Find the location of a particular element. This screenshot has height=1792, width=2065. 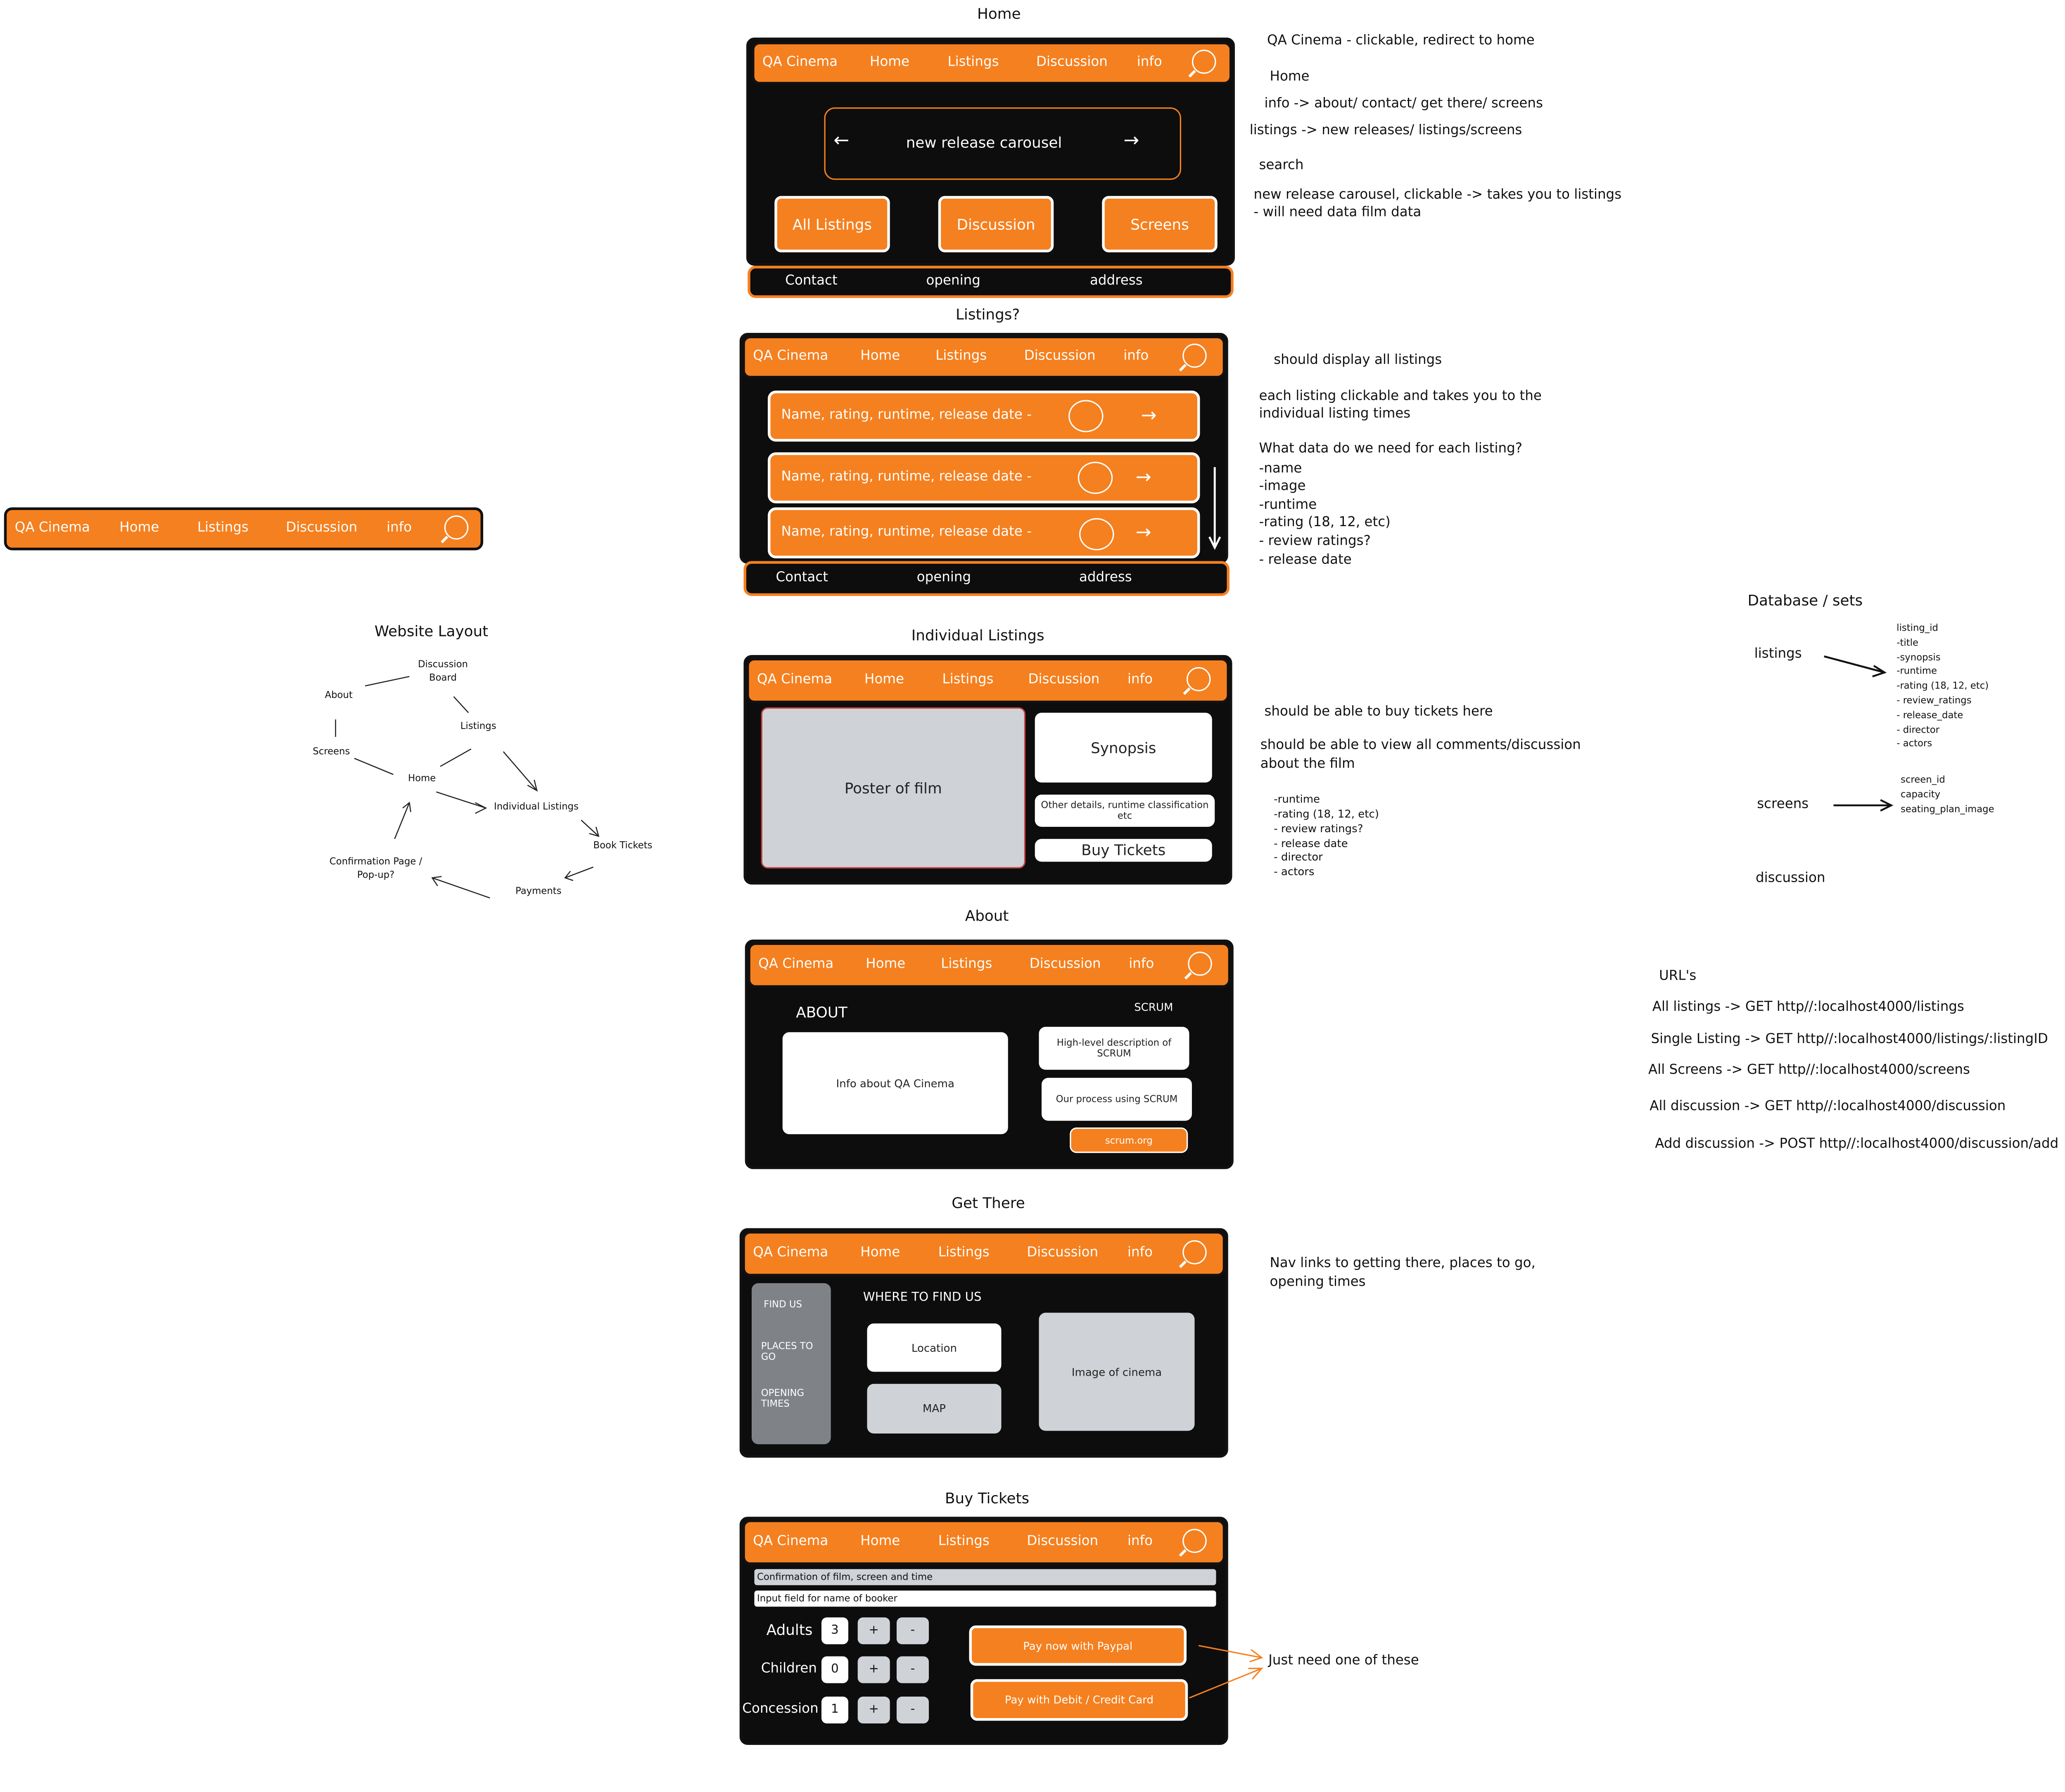

urls-title: URL's is located at coordinates (1678, 976).